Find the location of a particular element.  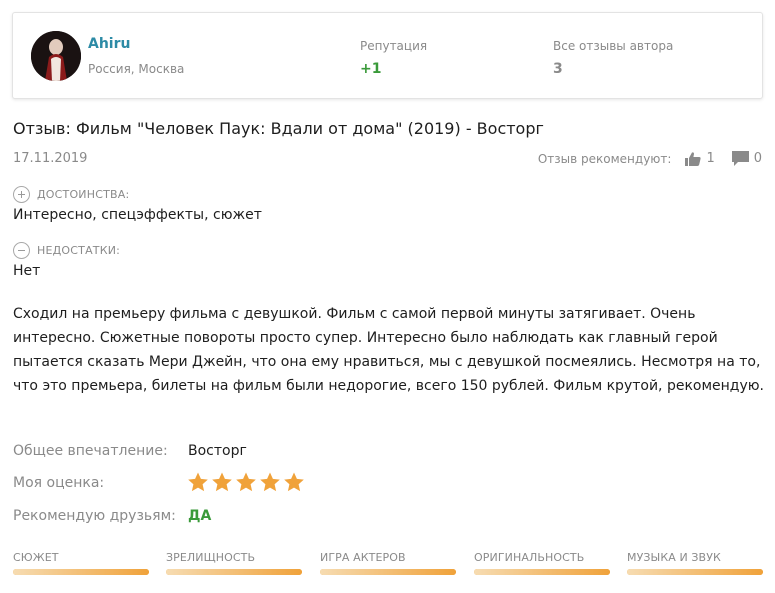

category-label: ИГРА АКТЕРОВ is located at coordinates (363, 557).